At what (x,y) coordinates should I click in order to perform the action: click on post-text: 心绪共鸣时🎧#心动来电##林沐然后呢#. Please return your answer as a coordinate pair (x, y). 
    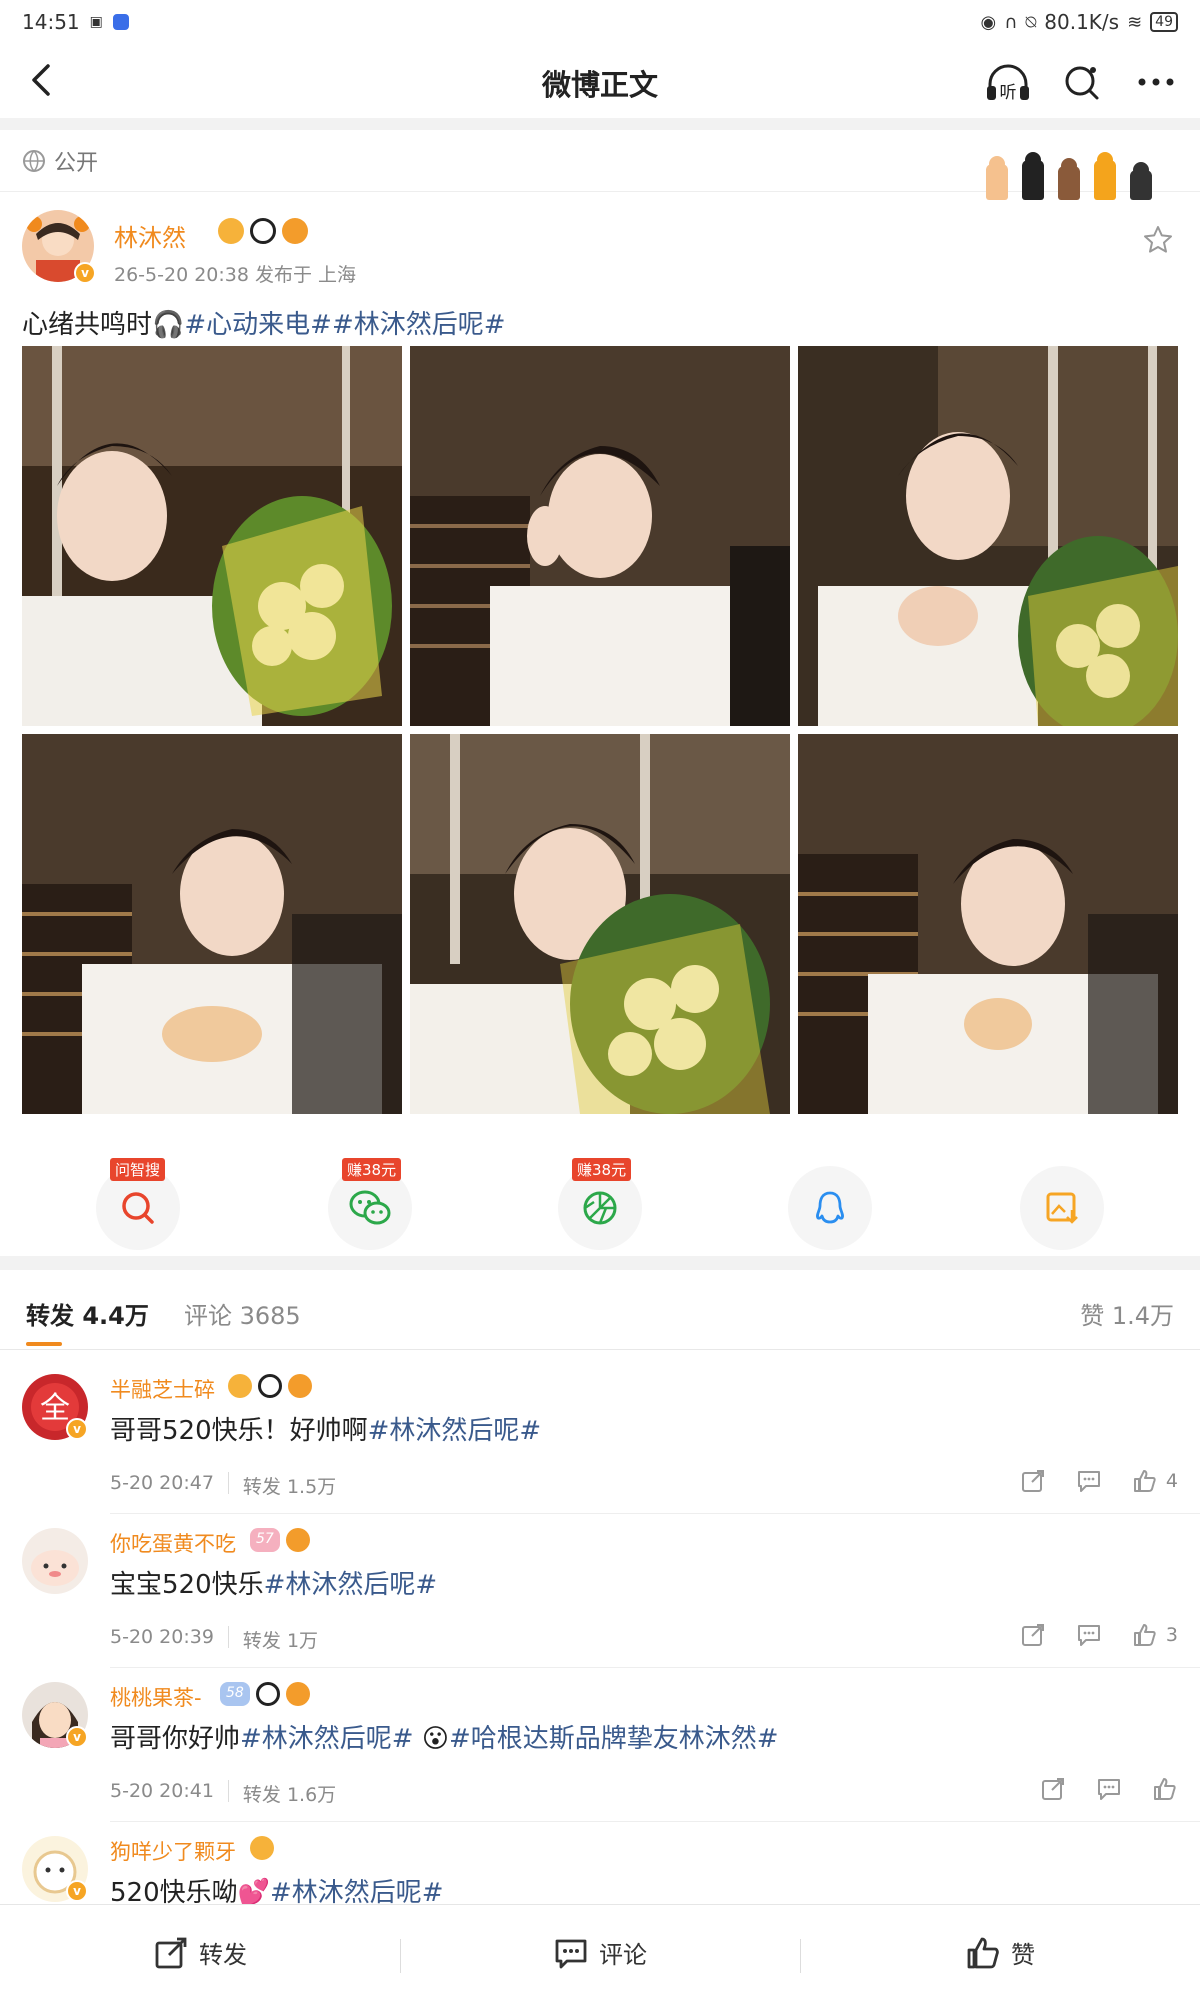
    Looking at the image, I should click on (264, 322).